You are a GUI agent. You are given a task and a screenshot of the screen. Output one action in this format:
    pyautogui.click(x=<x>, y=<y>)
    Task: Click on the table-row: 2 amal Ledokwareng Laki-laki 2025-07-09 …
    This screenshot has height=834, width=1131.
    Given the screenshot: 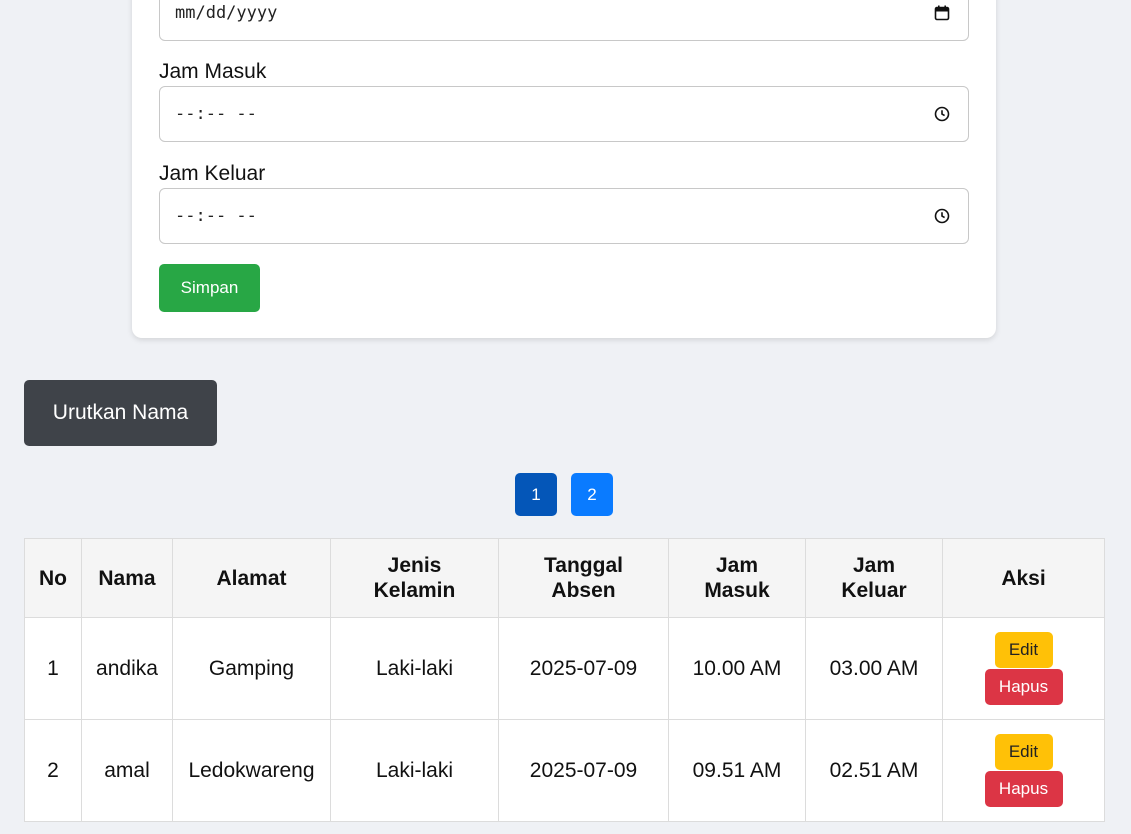 What is the action you would take?
    pyautogui.click(x=564, y=770)
    